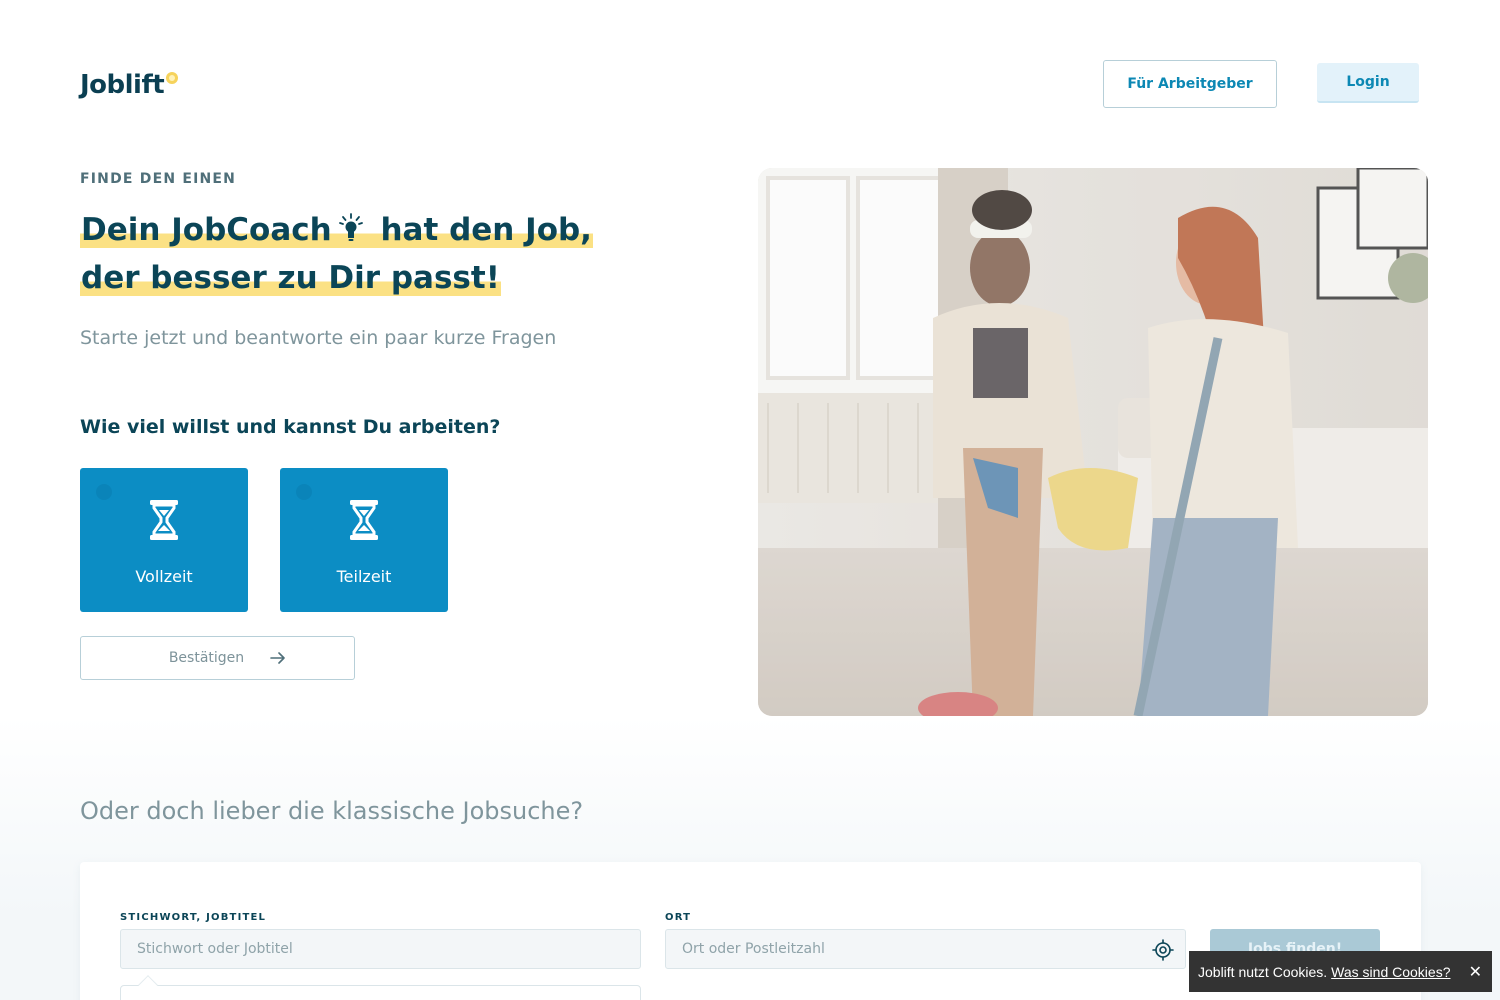 The image size is (1500, 1000). I want to click on keyword-label: STICHWORT, JOBTITEL, so click(193, 917).